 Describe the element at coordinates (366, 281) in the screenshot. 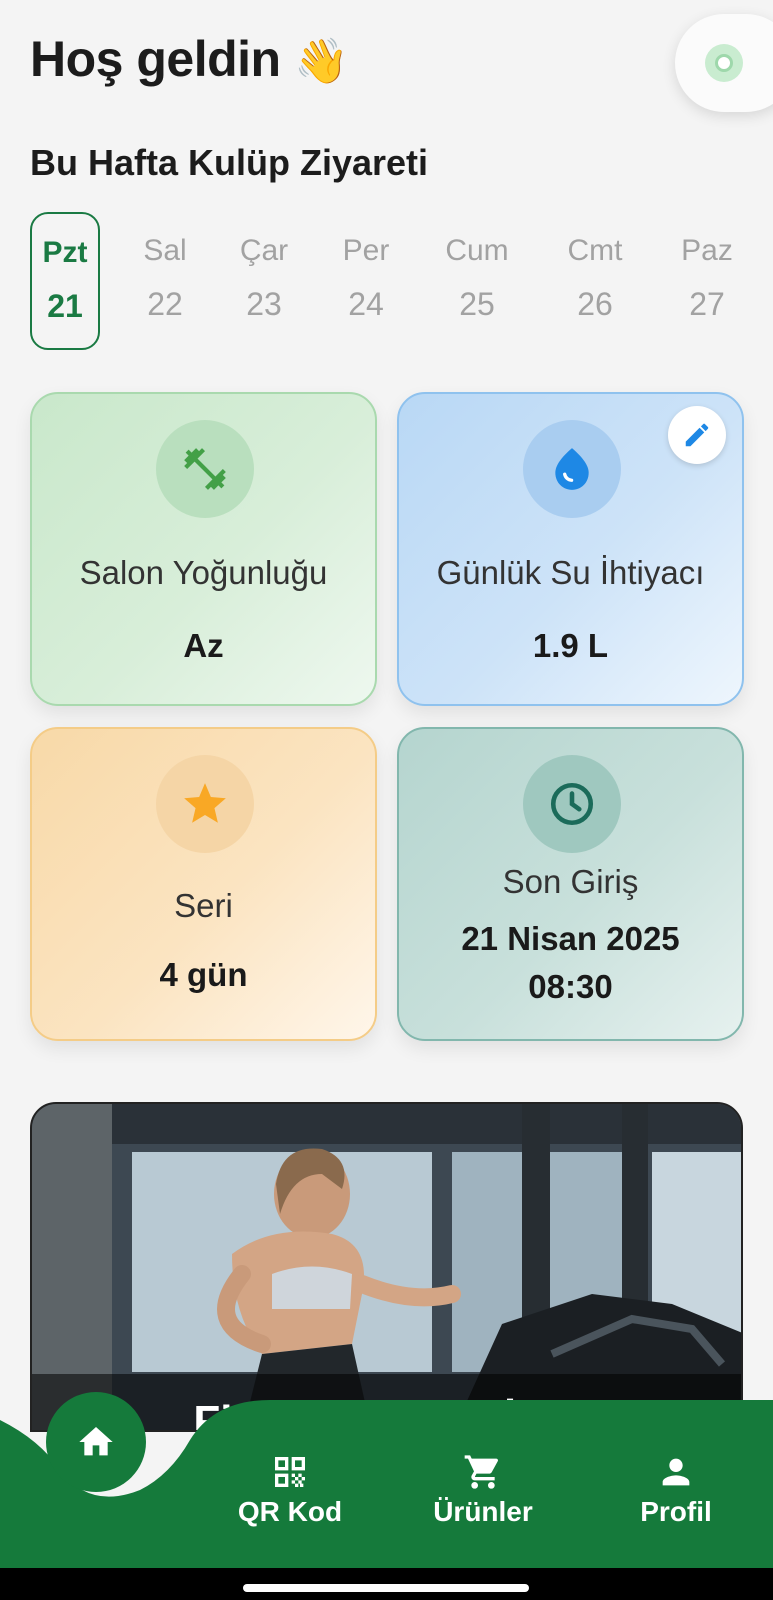

I see `day-item-thu: Per 24` at that location.